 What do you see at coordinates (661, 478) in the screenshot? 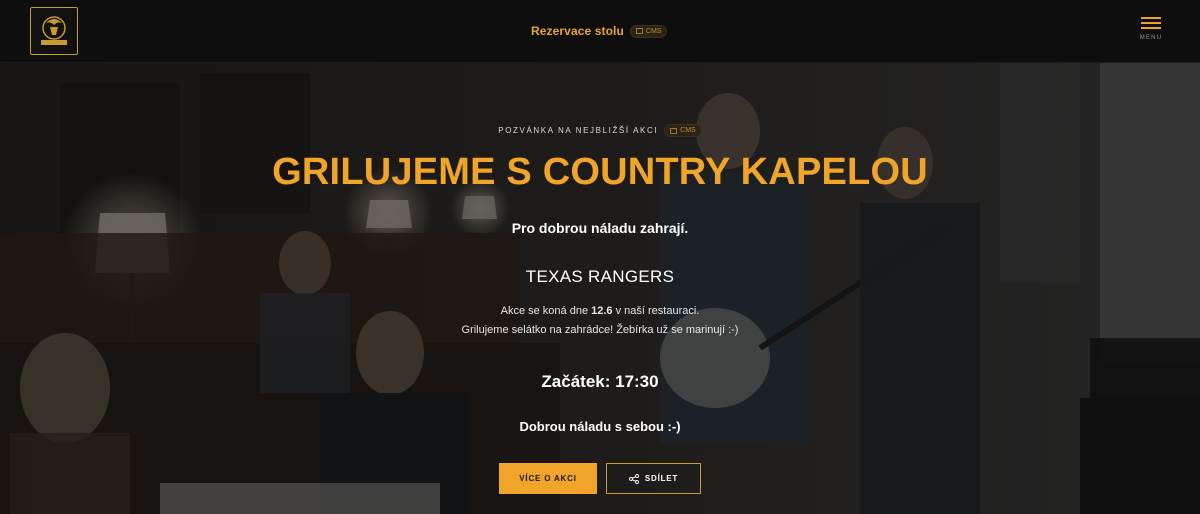
I see `share-label: SDÍLET` at bounding box center [661, 478].